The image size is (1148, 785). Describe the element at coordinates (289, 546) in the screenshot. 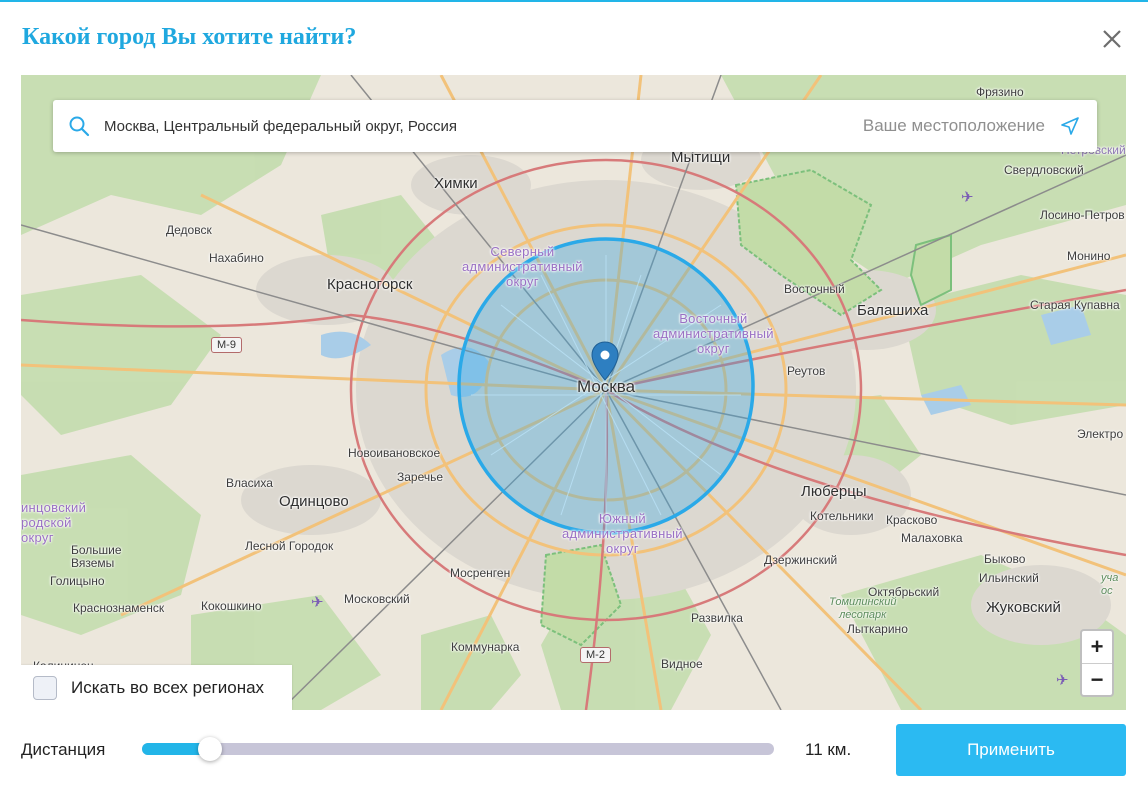

I see `map-label: Лесной Городок` at that location.